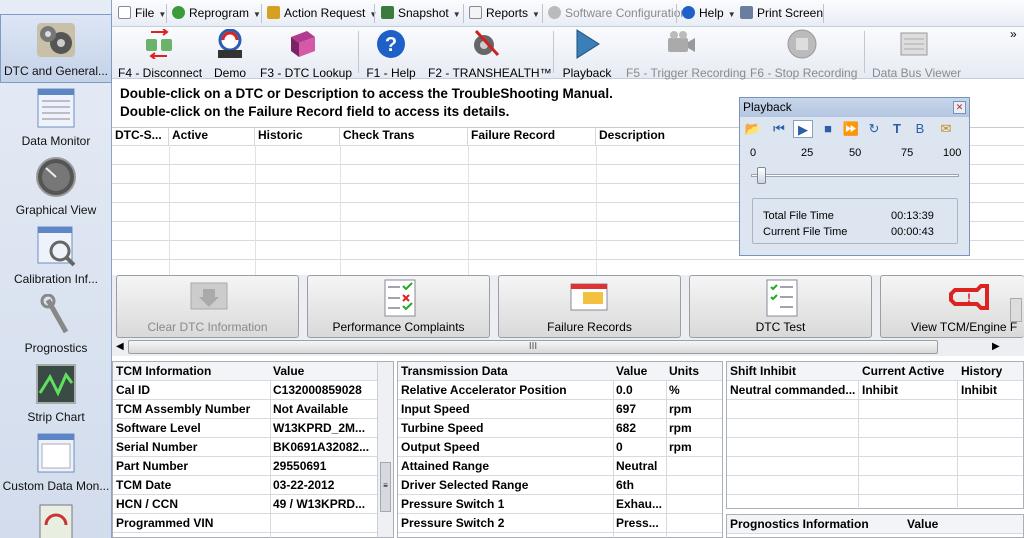  I want to click on column-header-active: Active, so click(212, 136).